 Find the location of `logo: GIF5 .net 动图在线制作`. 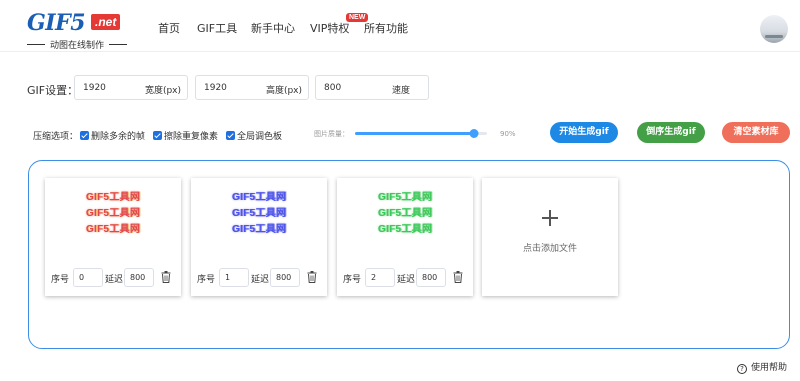

logo: GIF5 .net 动图在线制作 is located at coordinates (77, 30).